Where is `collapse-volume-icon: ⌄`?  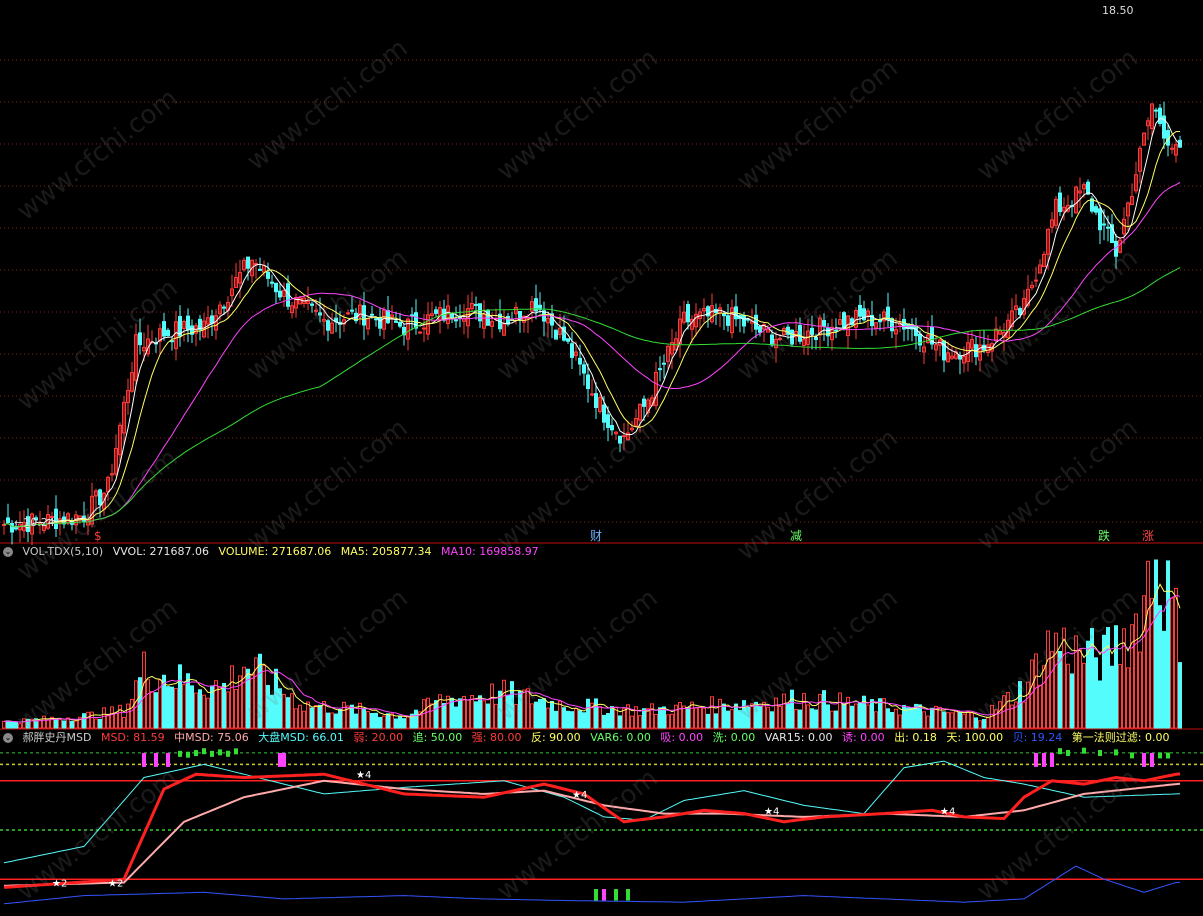 collapse-volume-icon: ⌄ is located at coordinates (8, 552).